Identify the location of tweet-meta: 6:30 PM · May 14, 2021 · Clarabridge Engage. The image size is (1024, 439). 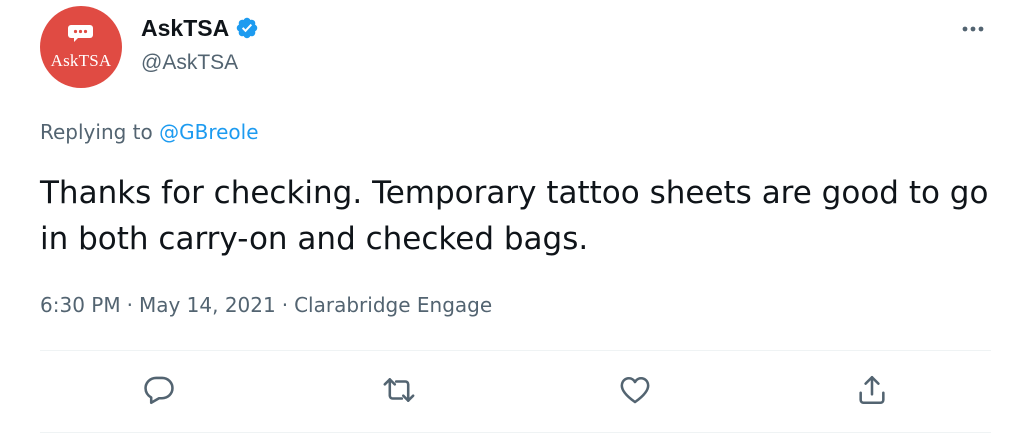
(266, 305).